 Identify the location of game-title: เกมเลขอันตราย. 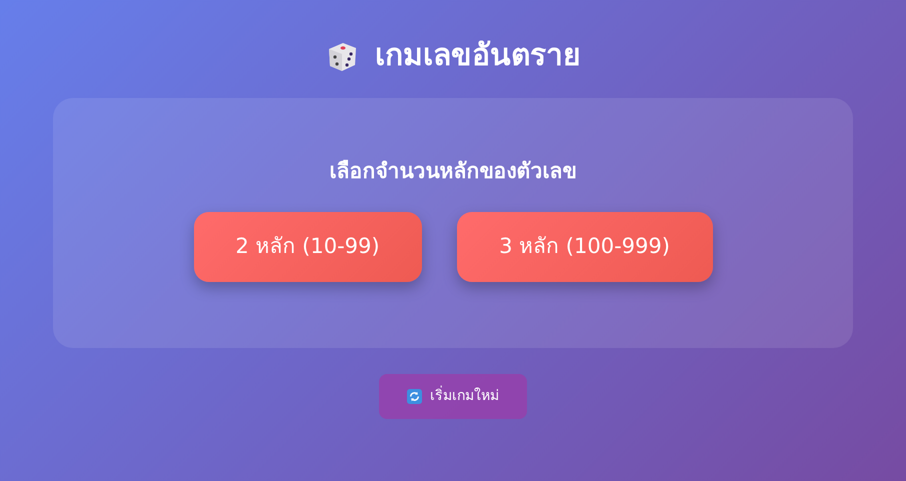
(478, 56).